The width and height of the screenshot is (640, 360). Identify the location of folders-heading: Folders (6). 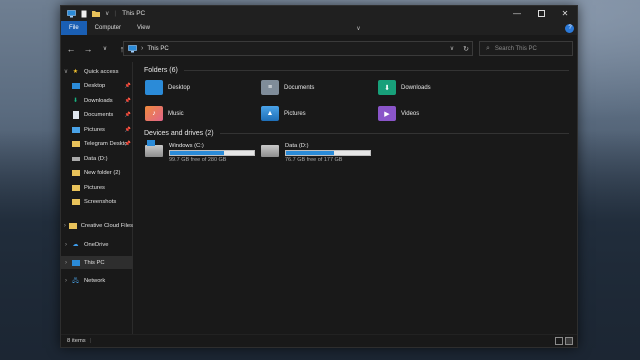
(161, 70).